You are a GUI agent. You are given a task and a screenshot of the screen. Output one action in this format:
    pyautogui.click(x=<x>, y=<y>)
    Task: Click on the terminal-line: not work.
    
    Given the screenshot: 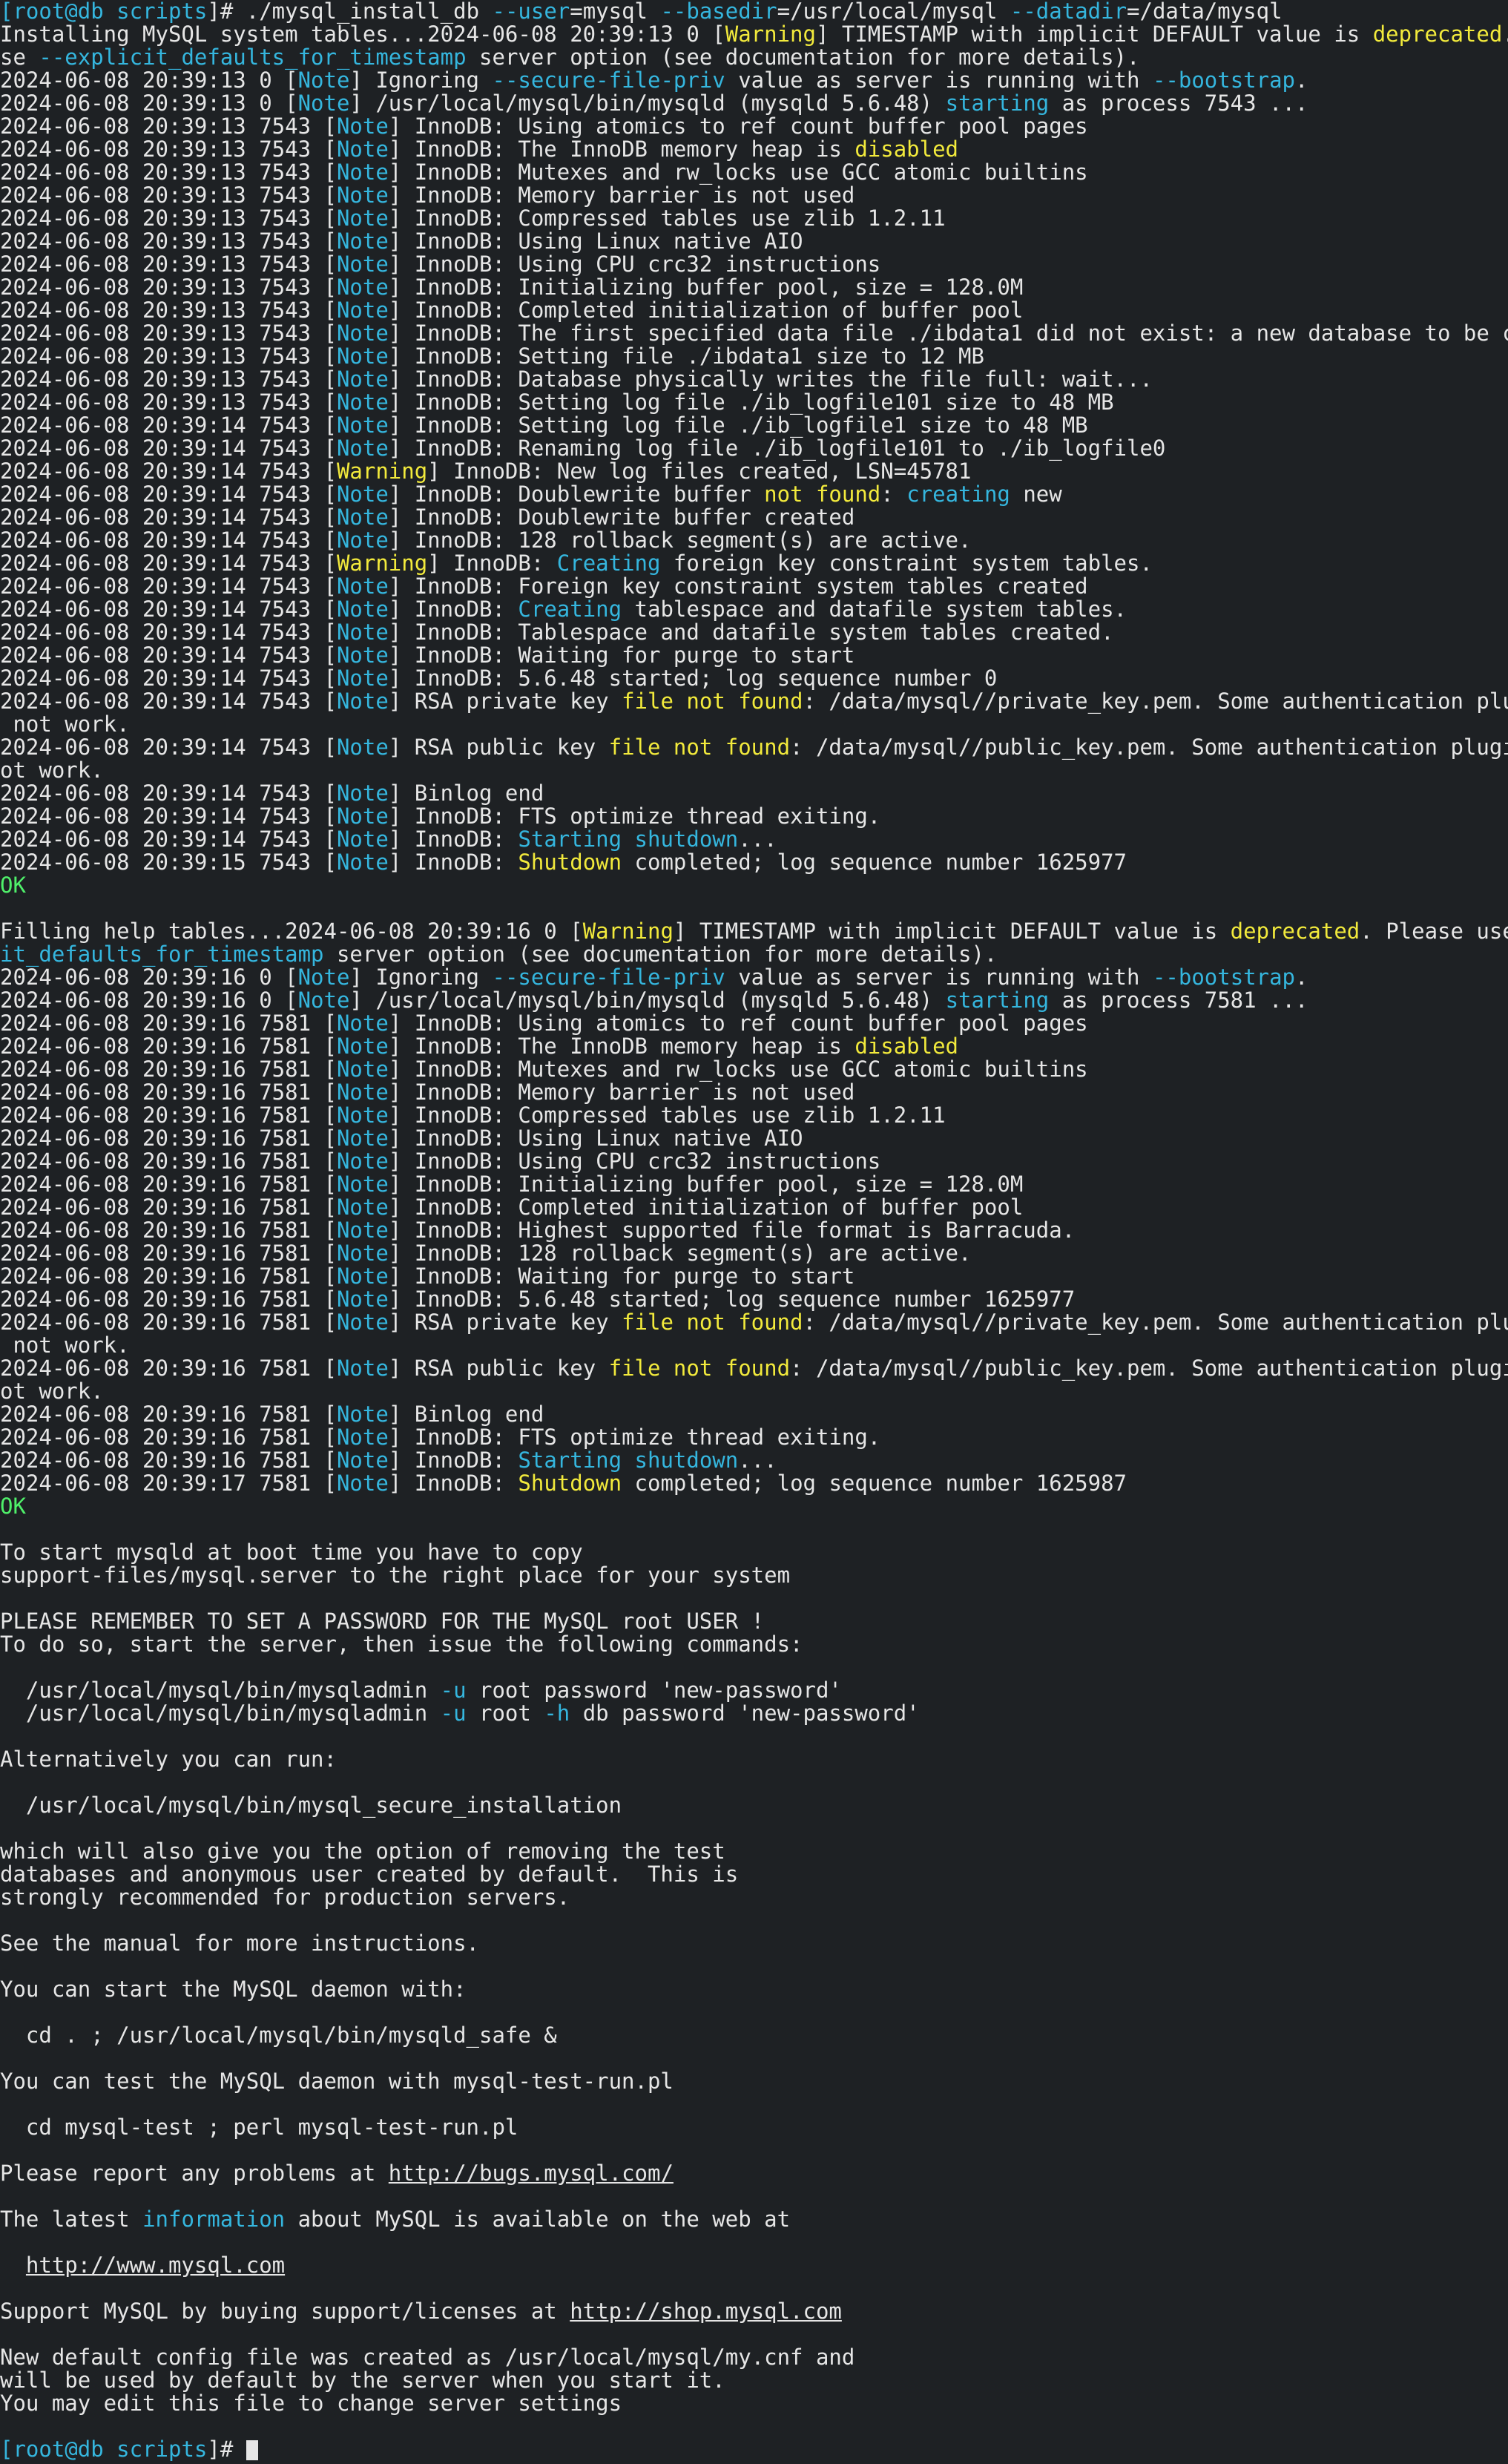 What is the action you would take?
    pyautogui.click(x=754, y=724)
    